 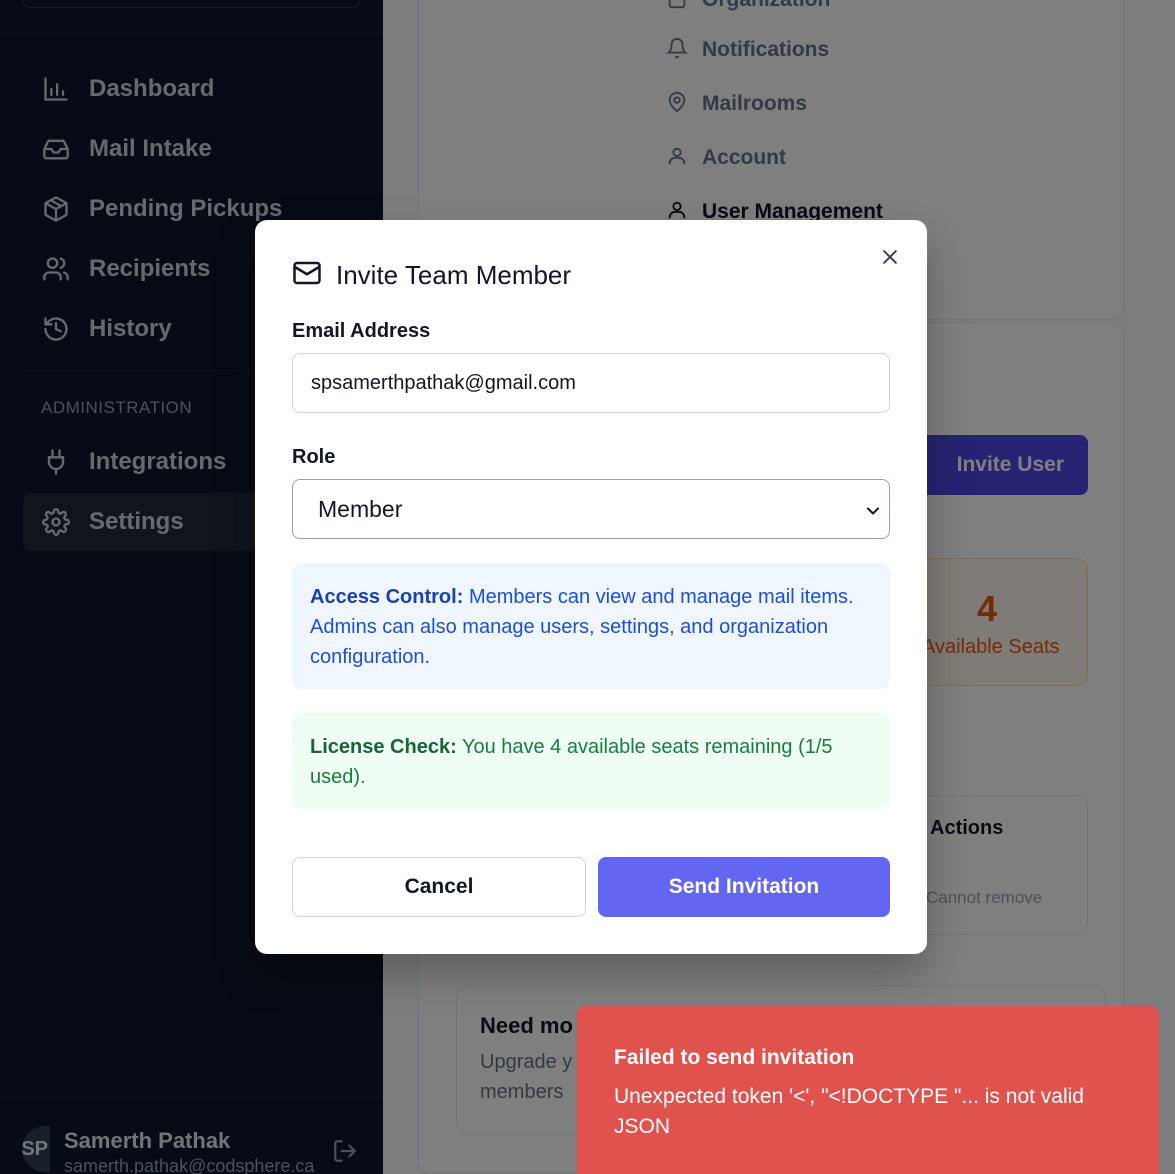 What do you see at coordinates (387, 597) in the screenshot?
I see `access-control-title: Access Control:` at bounding box center [387, 597].